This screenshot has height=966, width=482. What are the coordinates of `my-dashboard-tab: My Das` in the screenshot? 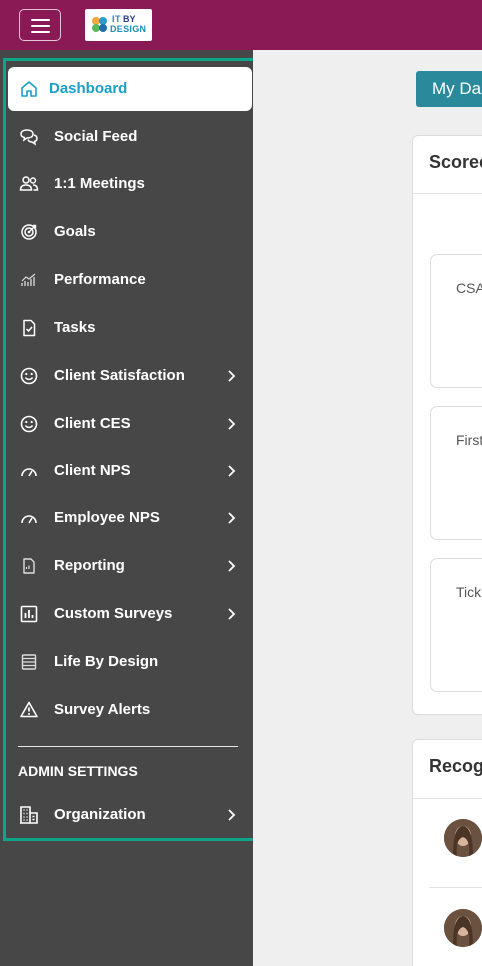 It's located at (449, 89).